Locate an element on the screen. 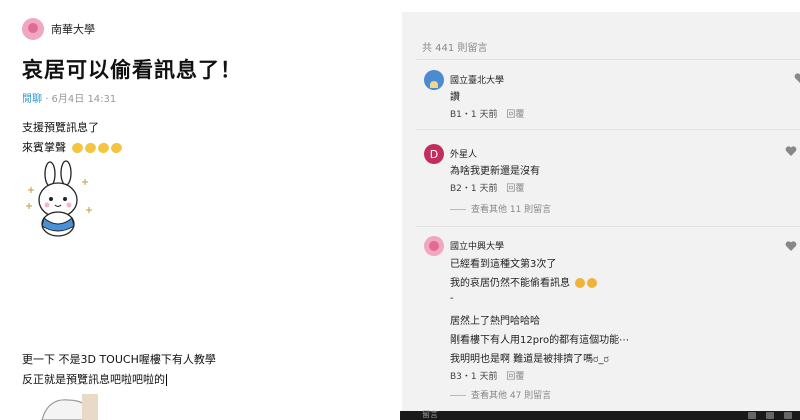 This screenshot has height=420, width=800. update-line-editing: 反正就是預覽訊息吧啦吧啦的 is located at coordinates (94, 379).